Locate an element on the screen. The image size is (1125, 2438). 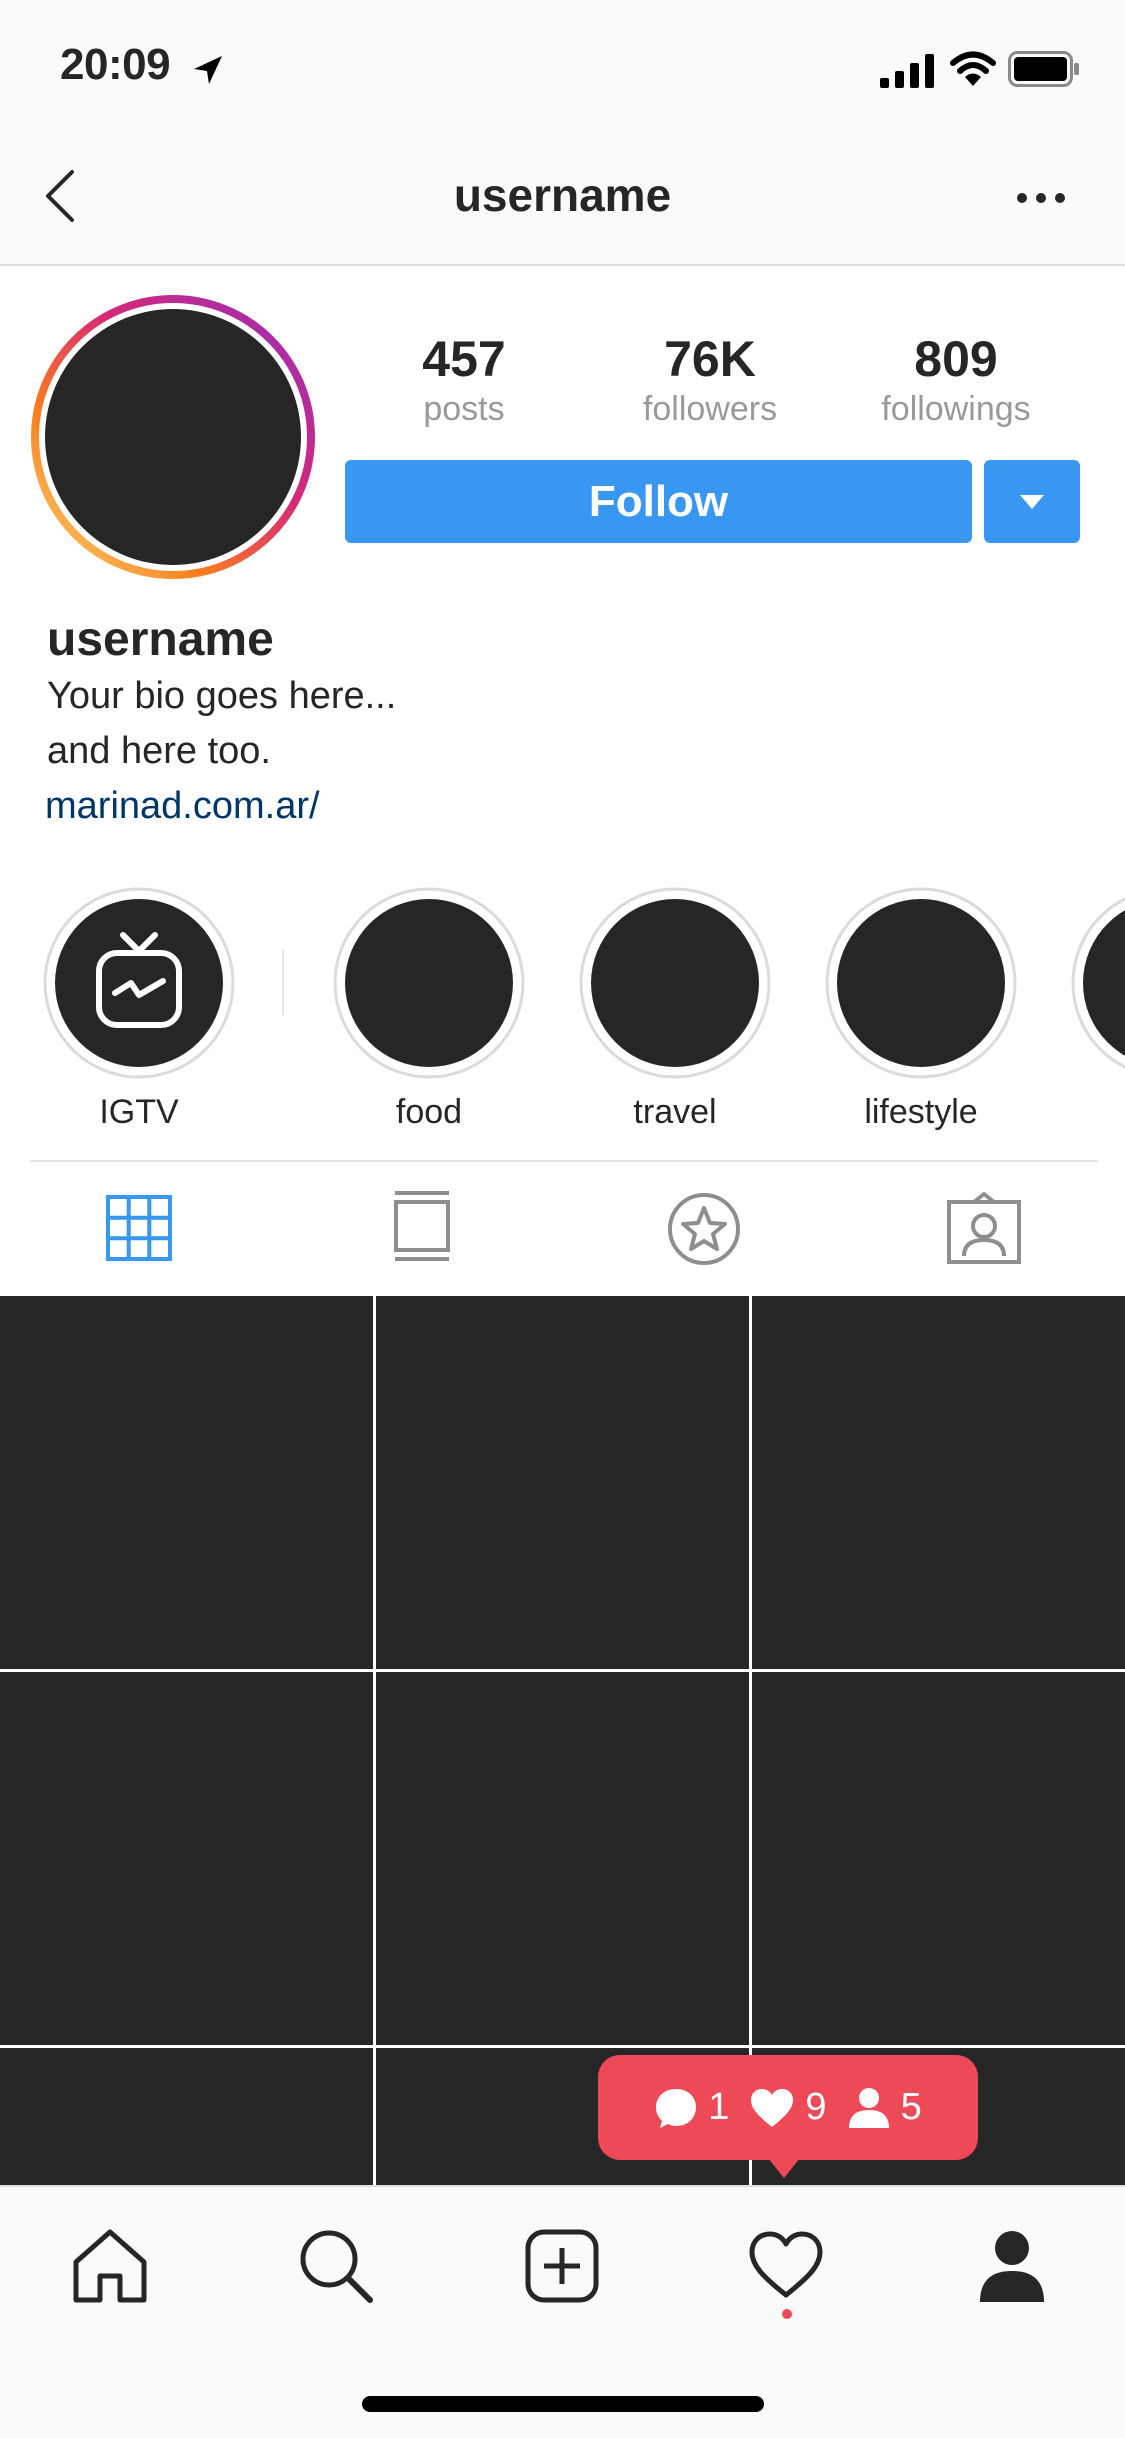
follows-count: 5 is located at coordinates (911, 2107).